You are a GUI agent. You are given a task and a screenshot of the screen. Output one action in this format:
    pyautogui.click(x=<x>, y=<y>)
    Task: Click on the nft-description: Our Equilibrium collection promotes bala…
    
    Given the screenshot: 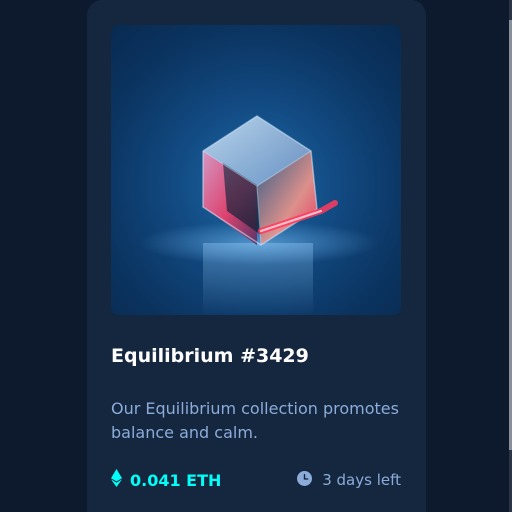 What is the action you would take?
    pyautogui.click(x=255, y=420)
    